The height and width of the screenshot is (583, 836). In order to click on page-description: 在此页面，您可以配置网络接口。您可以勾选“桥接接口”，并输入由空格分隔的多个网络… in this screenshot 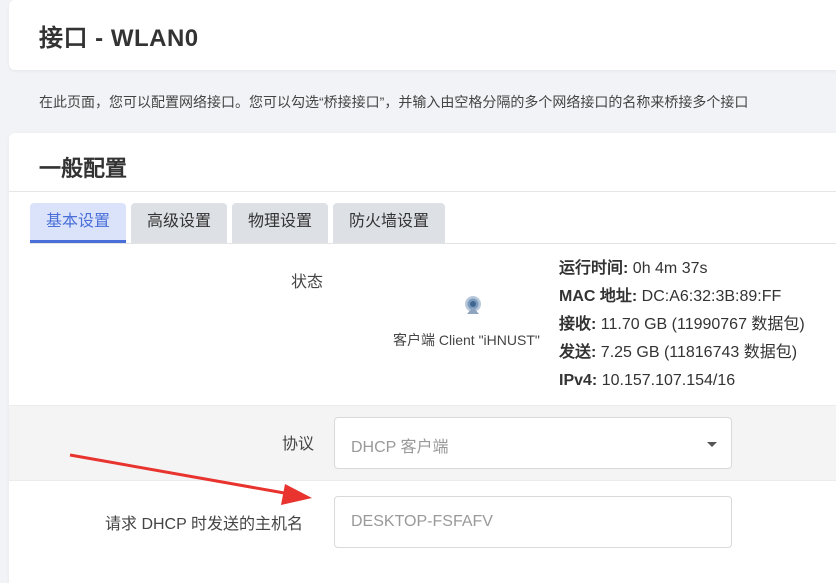, I will do `click(394, 102)`.